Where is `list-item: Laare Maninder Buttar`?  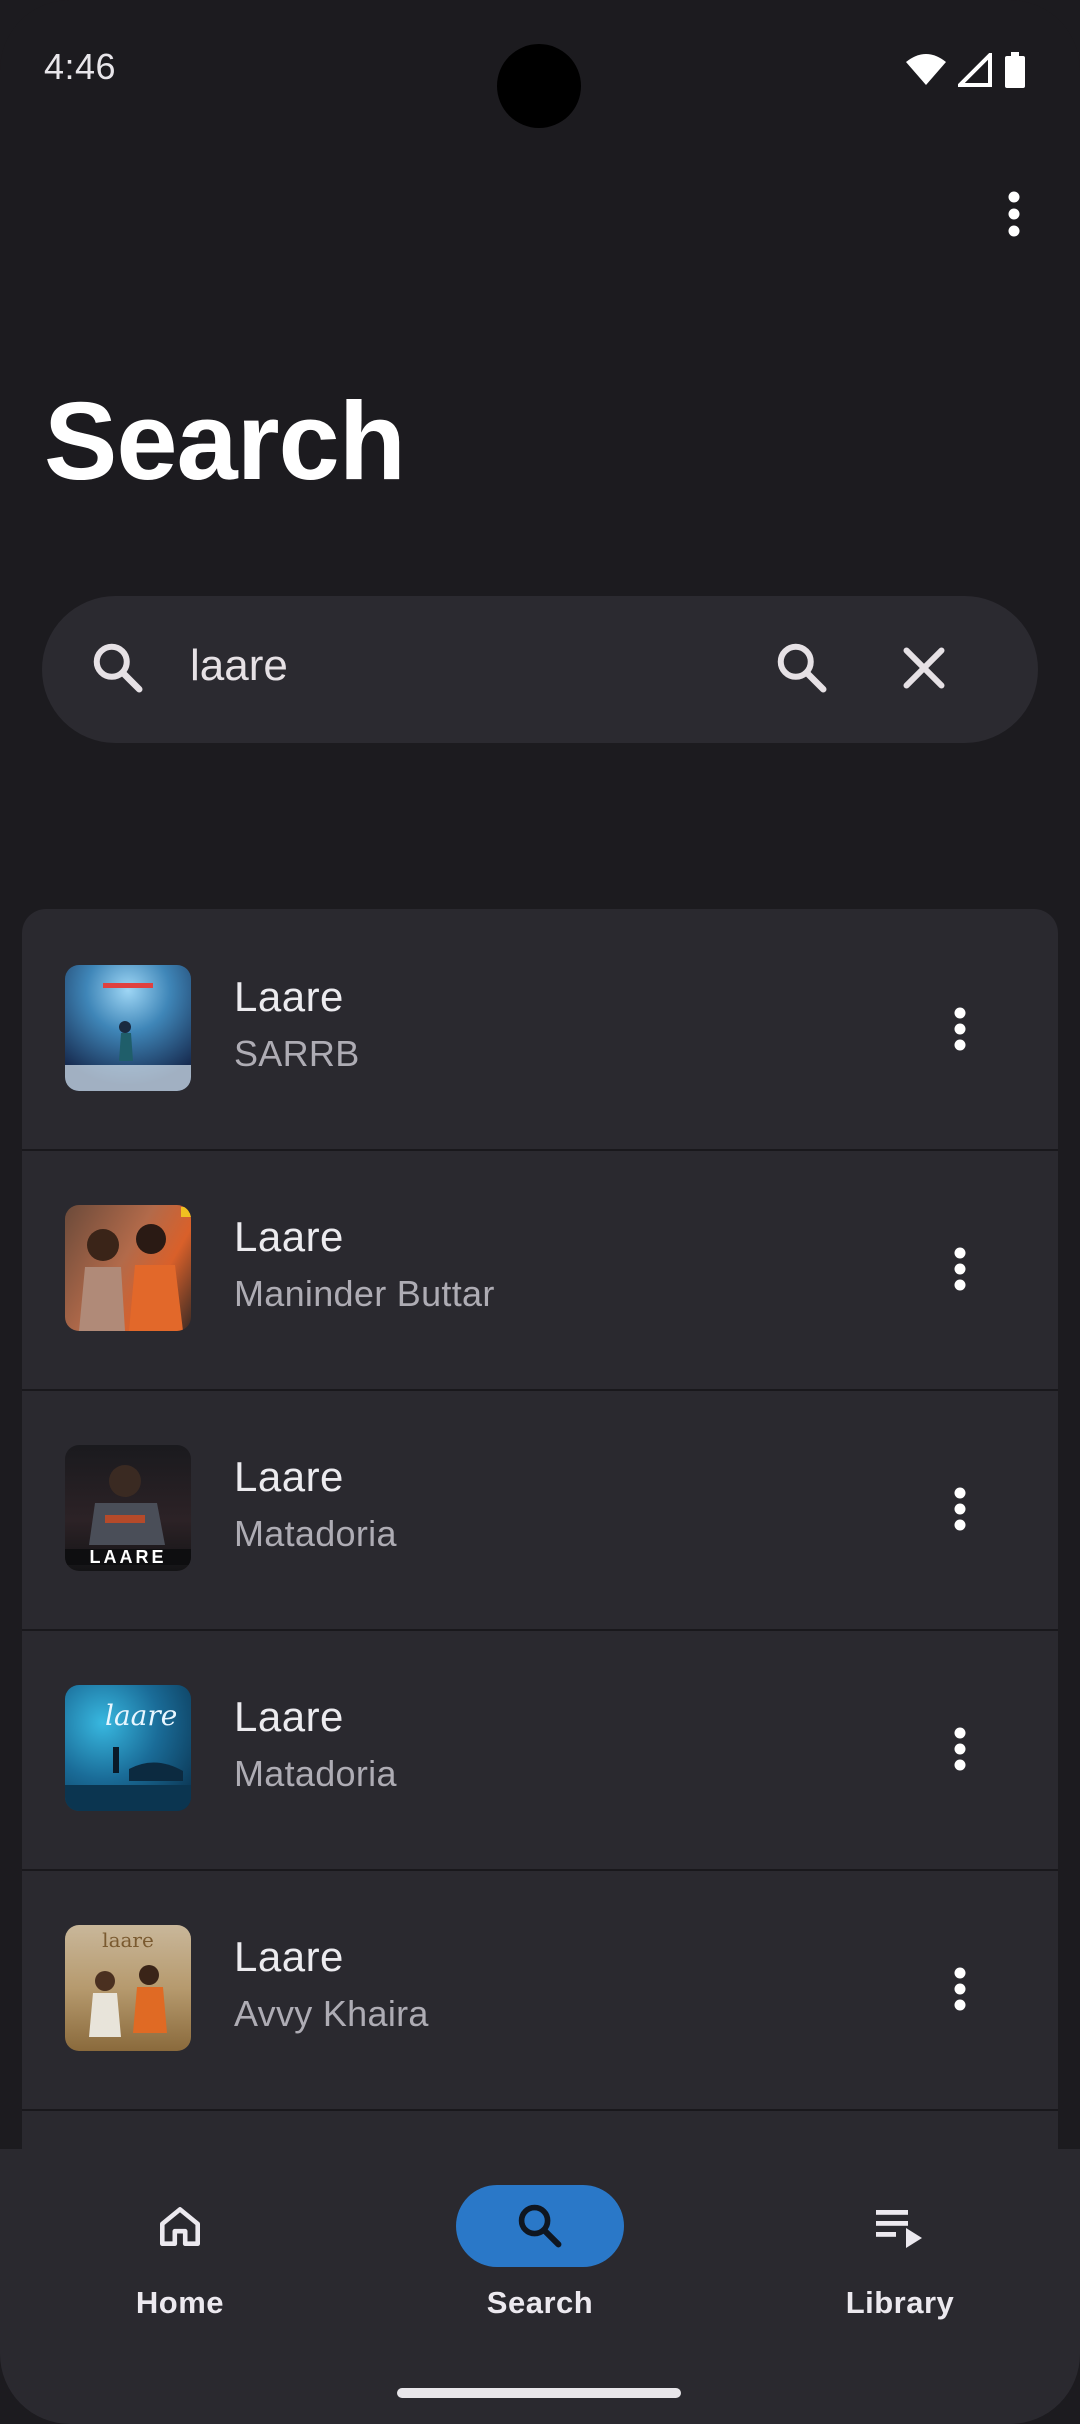
list-item: Laare Maninder Buttar is located at coordinates (540, 1270).